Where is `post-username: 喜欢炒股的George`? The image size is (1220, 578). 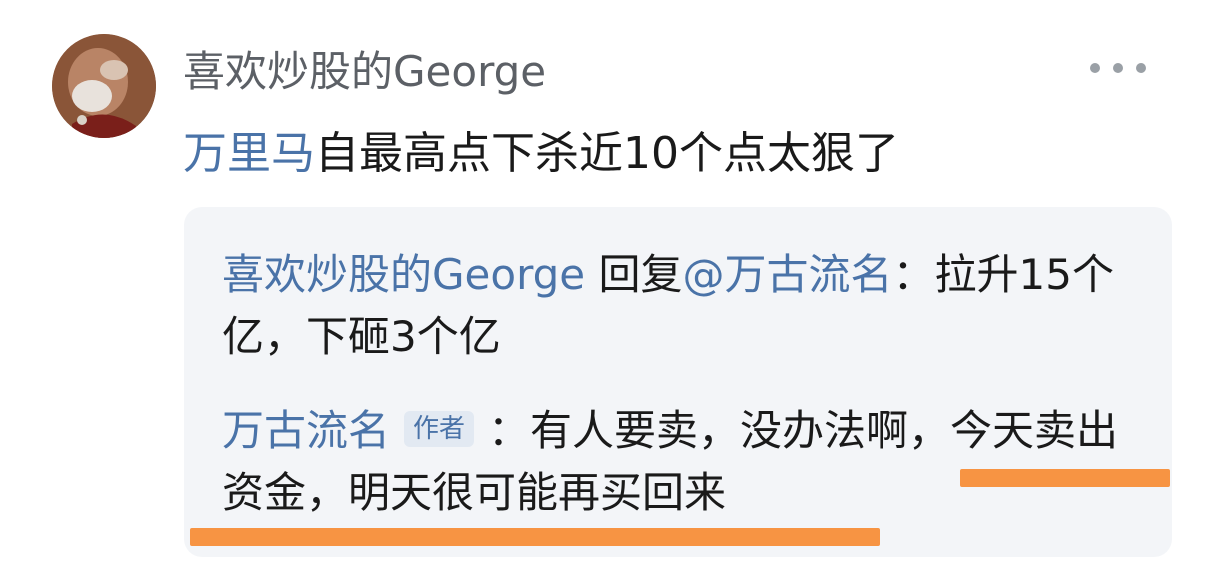 post-username: 喜欢炒股的George is located at coordinates (364, 72).